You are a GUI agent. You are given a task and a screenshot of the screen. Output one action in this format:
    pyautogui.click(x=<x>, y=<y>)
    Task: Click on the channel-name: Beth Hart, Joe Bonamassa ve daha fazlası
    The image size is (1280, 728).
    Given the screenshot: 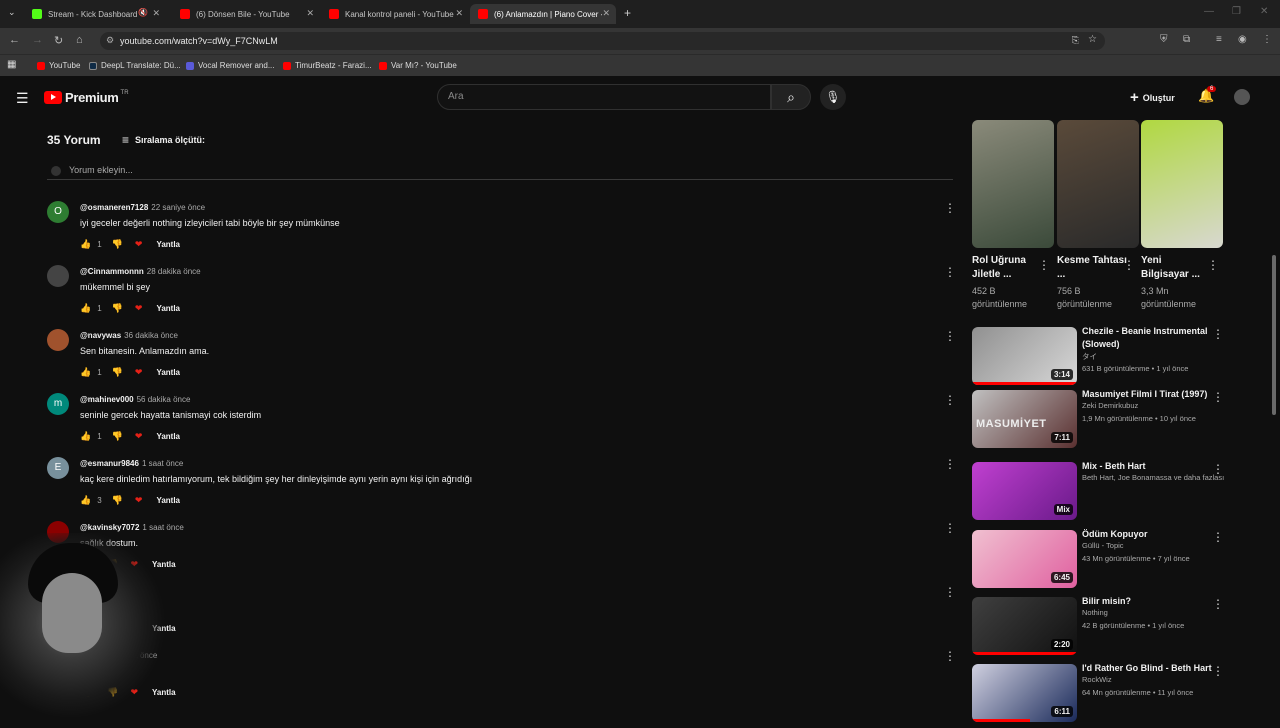 What is the action you would take?
    pyautogui.click(x=1153, y=477)
    